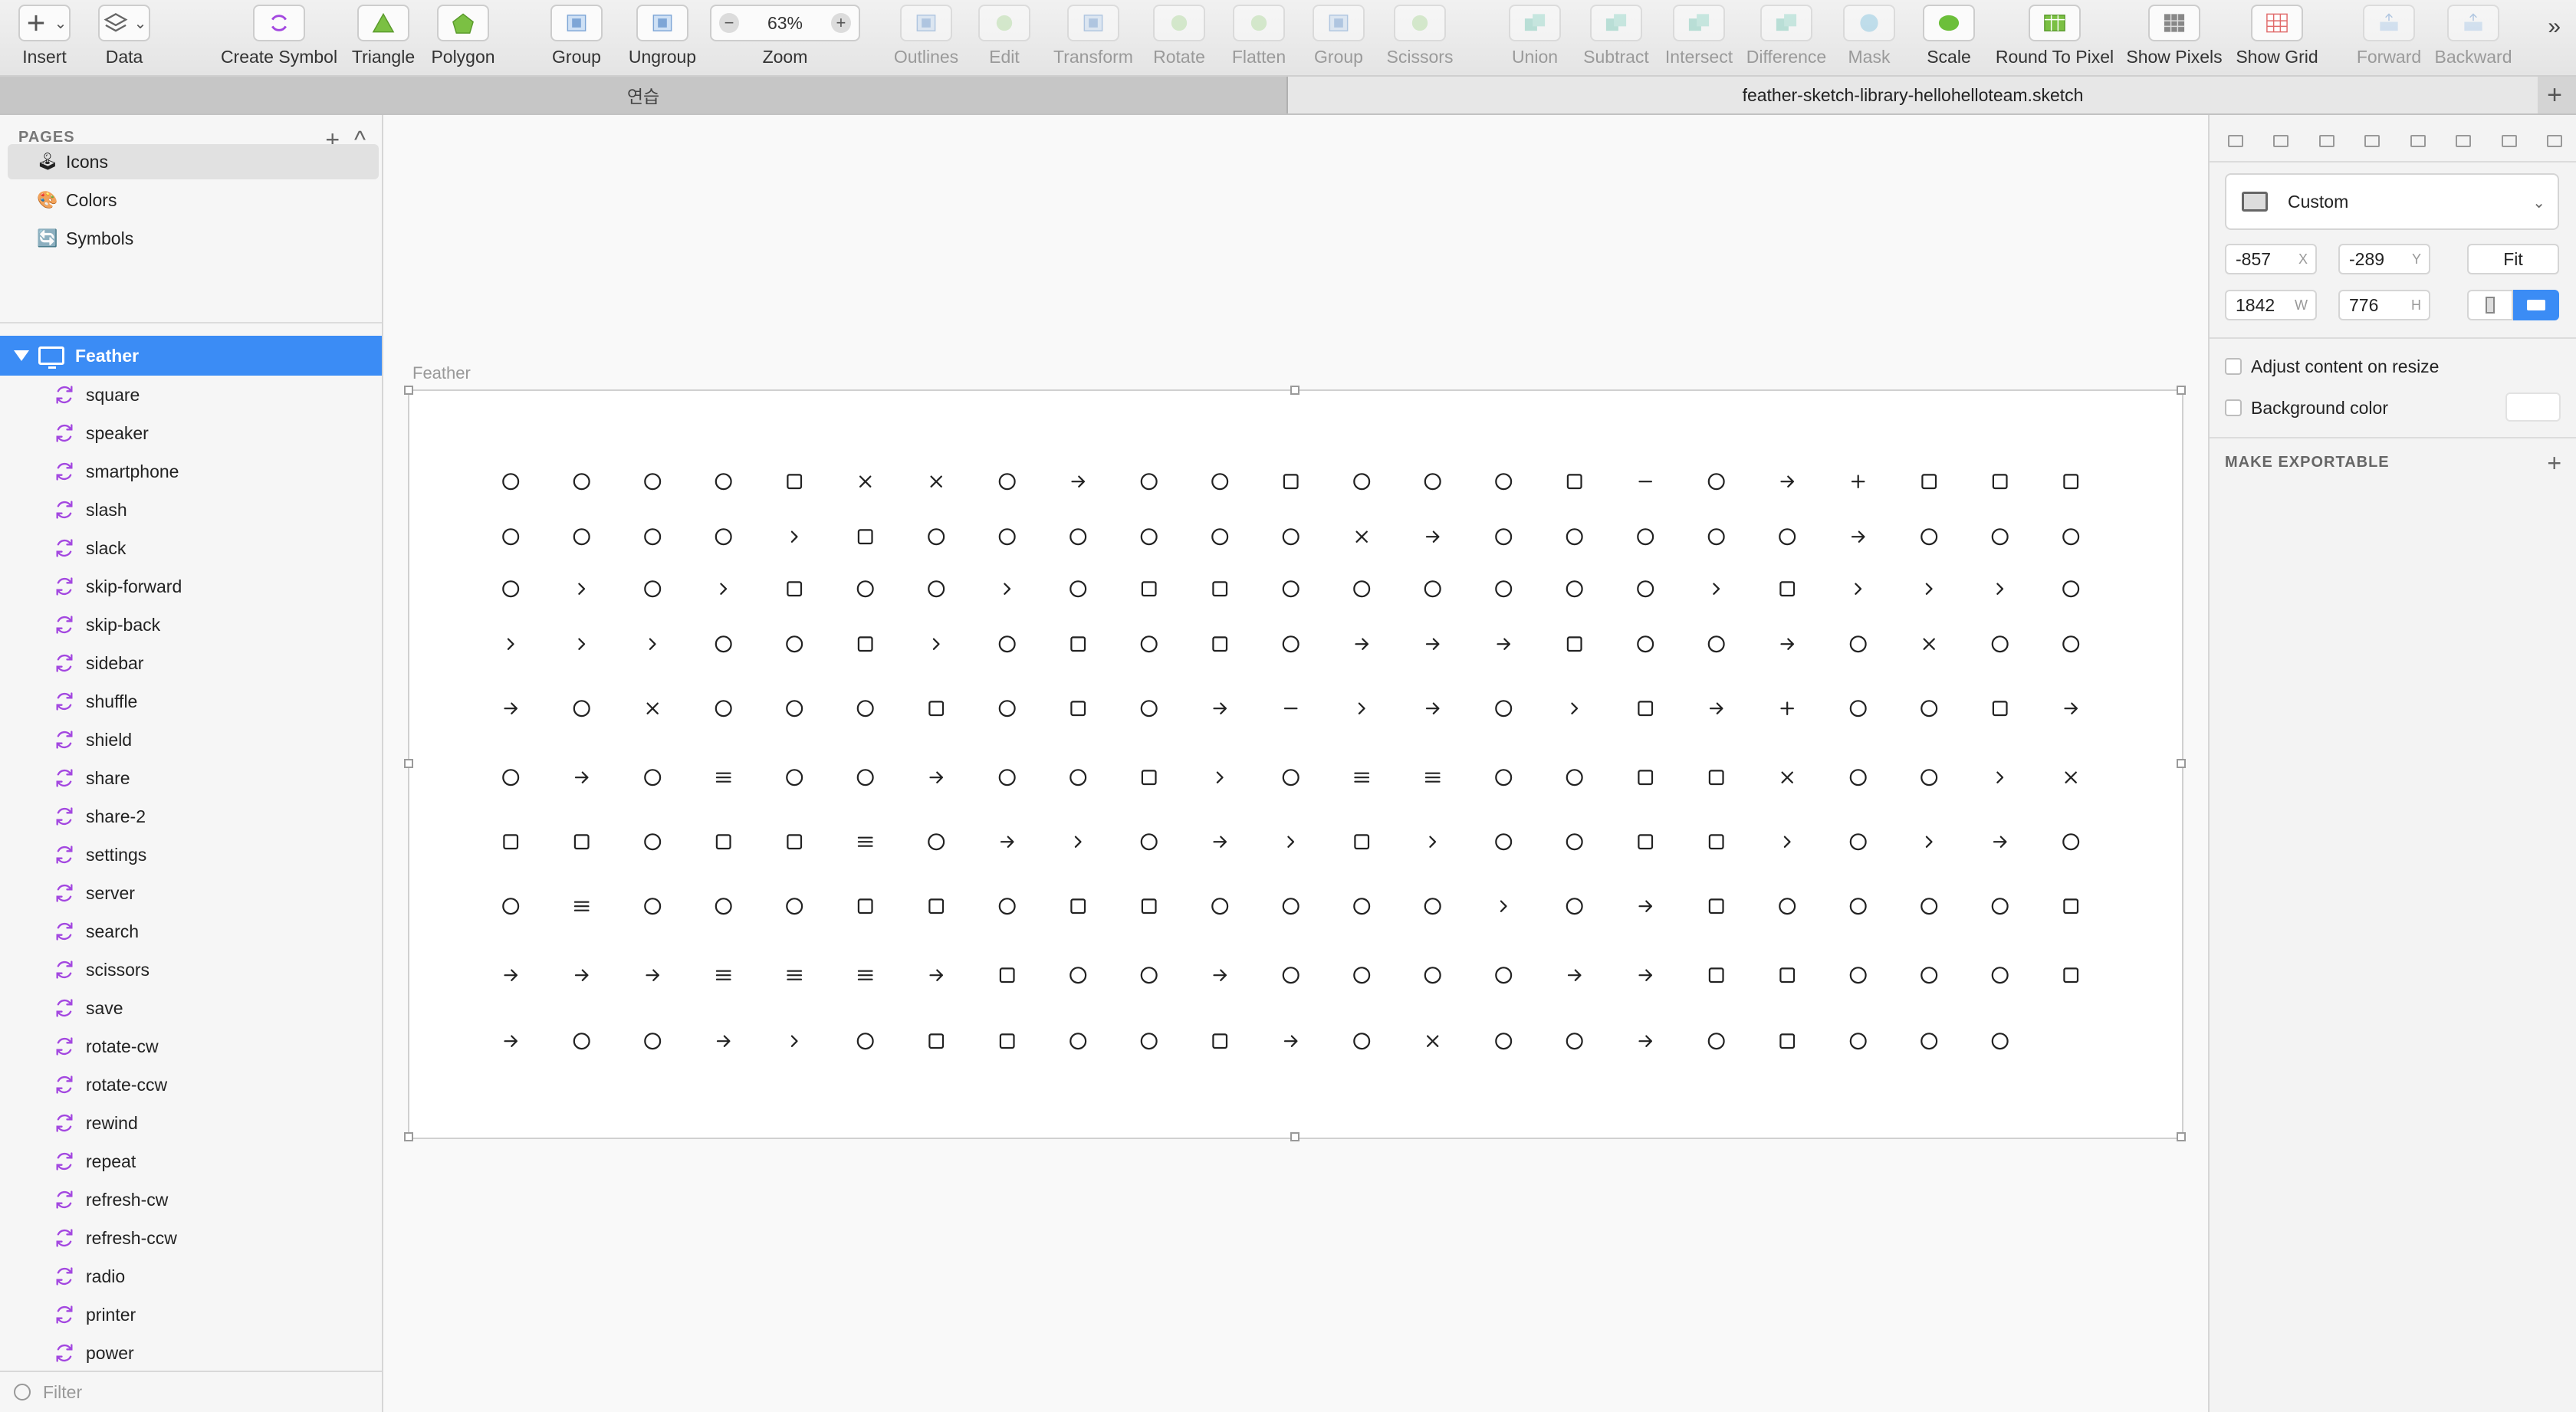  Describe the element at coordinates (865, 708) in the screenshot. I see `map-icon` at that location.